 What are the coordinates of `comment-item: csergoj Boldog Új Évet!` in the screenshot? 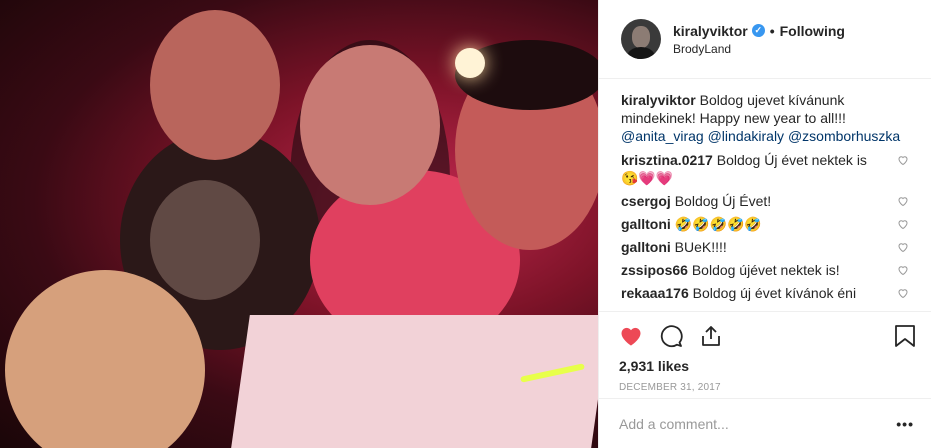 It's located at (765, 201).